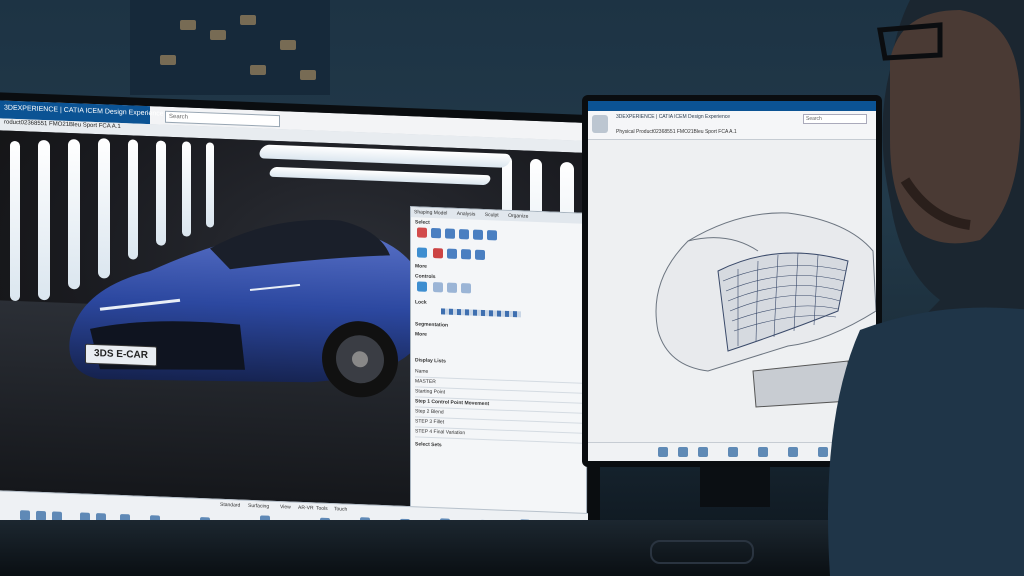  What do you see at coordinates (340, 509) in the screenshot?
I see `bottom-tab-touch: Touch` at bounding box center [340, 509].